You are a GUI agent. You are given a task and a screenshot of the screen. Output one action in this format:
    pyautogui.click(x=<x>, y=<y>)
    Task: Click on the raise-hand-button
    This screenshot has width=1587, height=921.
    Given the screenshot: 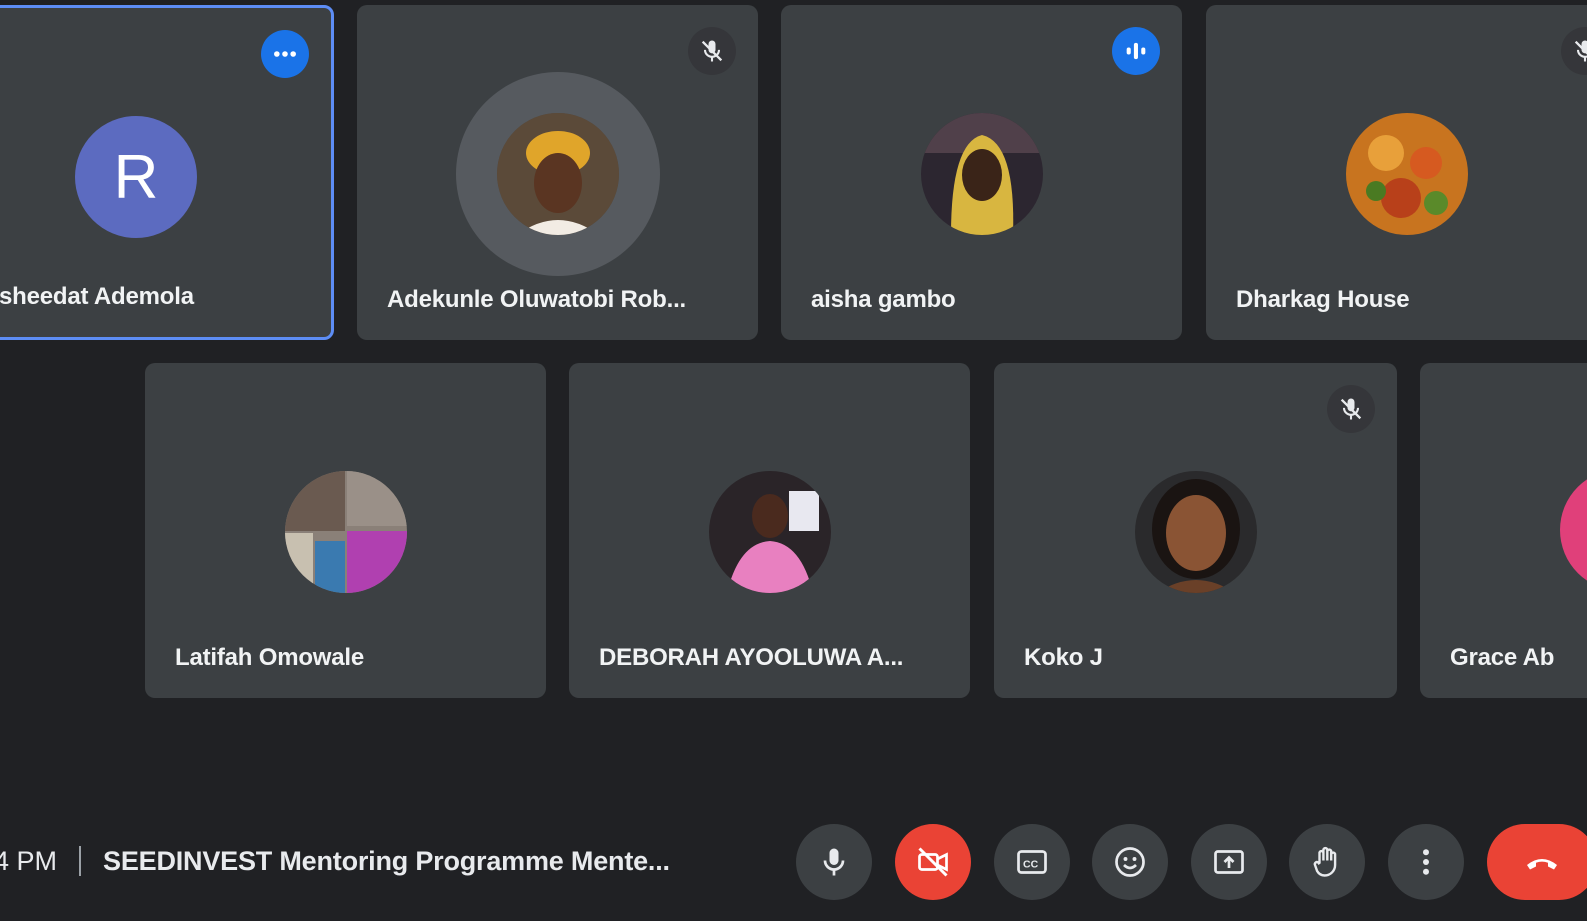 What is the action you would take?
    pyautogui.click(x=1327, y=862)
    